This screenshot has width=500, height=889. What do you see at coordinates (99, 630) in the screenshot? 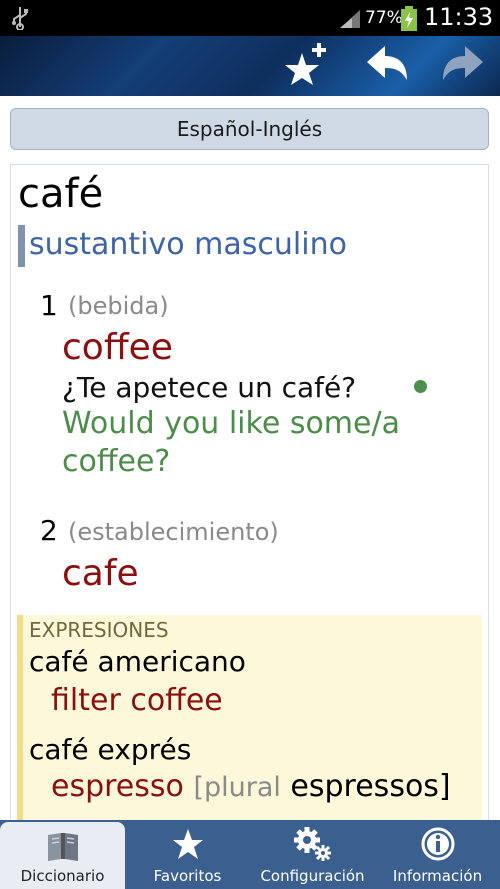
I see `expressions-header: EXPRESIONES` at bounding box center [99, 630].